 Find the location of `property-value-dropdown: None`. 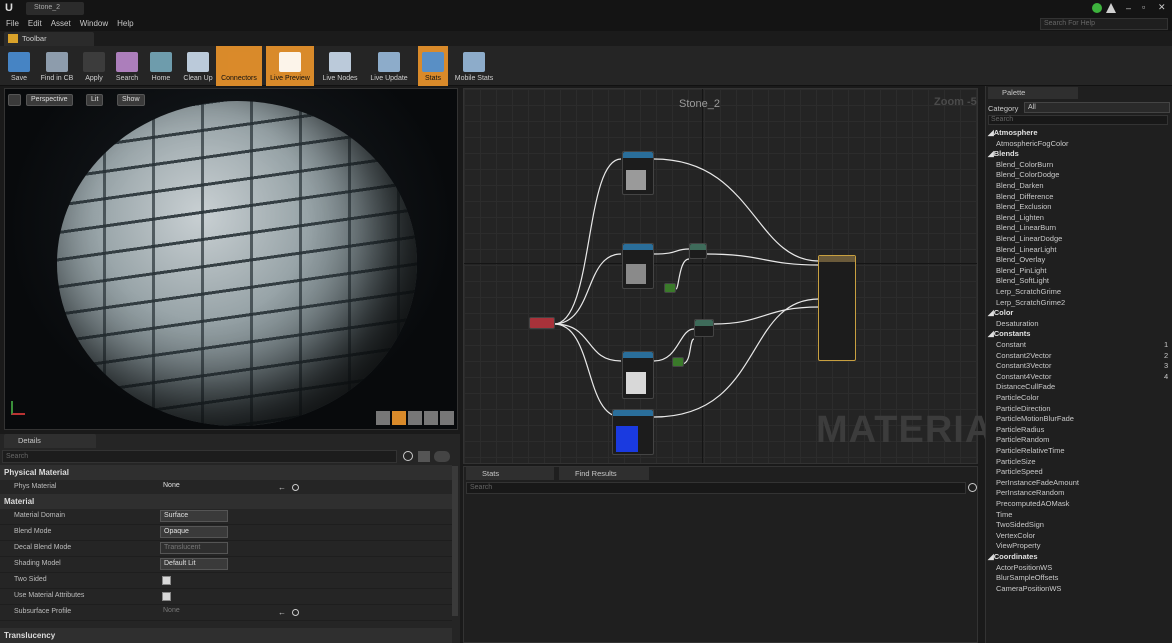

property-value-dropdown: None is located at coordinates (215, 487).